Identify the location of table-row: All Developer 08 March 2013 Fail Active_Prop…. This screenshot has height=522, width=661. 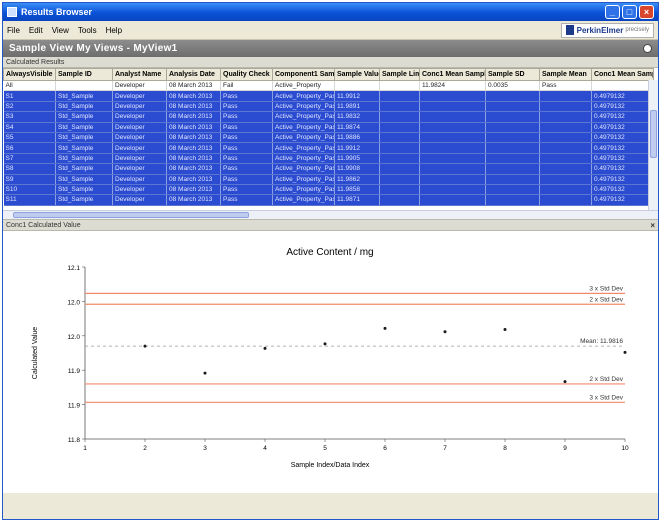
(328, 86).